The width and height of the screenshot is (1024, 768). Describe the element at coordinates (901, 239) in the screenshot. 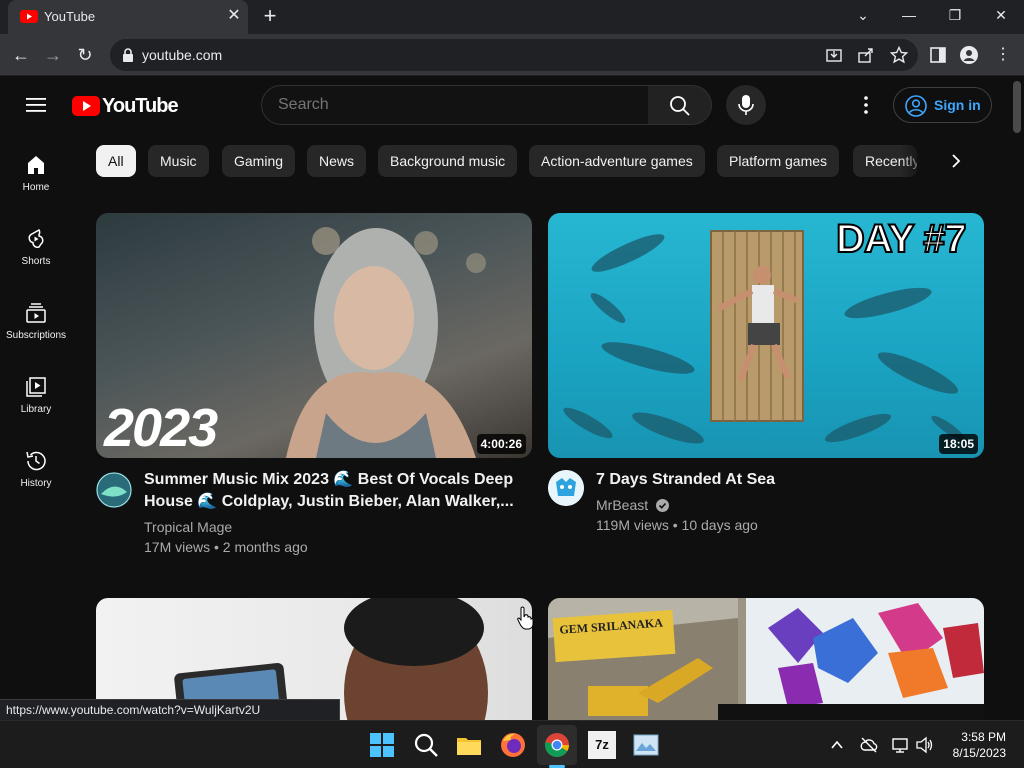

I see `thumbnail-text: DAY #7` at that location.